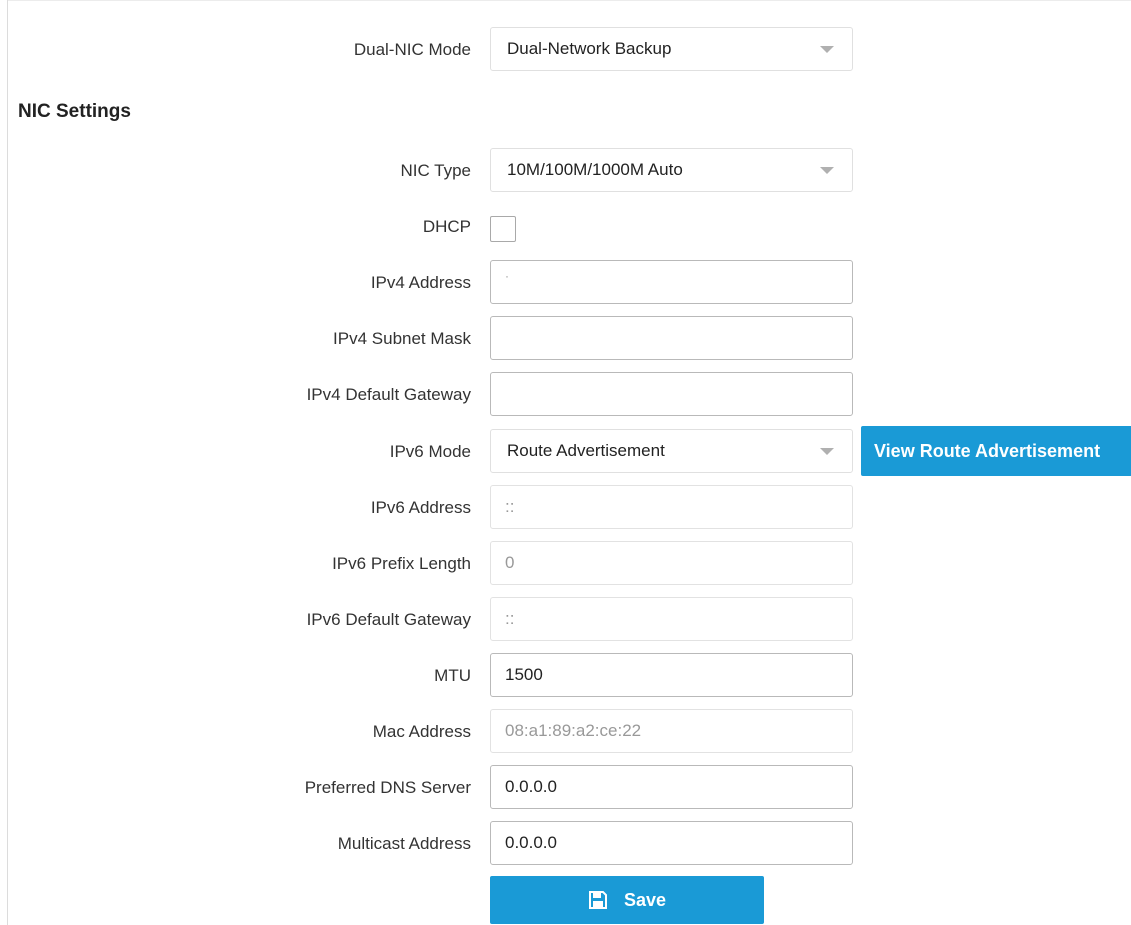 This screenshot has height=925, width=1131. Describe the element at coordinates (671, 675) in the screenshot. I see `mtu-input: 1500` at that location.